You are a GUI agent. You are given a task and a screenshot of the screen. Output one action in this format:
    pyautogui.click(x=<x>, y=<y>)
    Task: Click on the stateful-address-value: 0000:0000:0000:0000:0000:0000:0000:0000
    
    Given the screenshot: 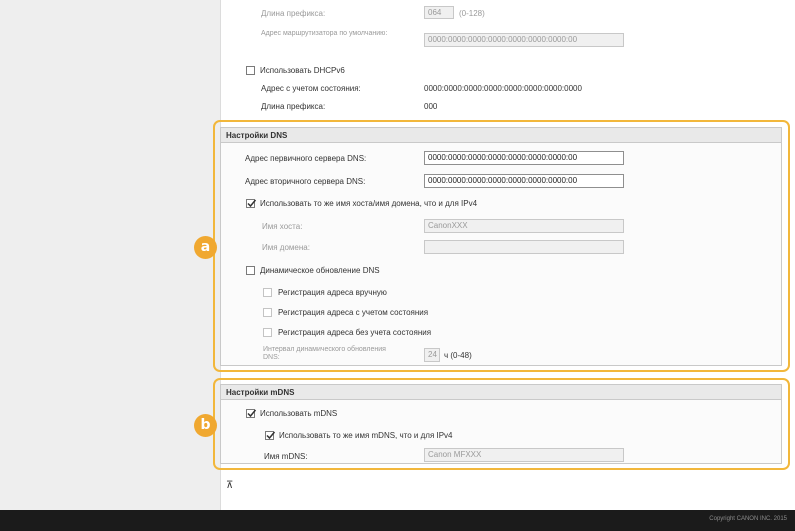 What is the action you would take?
    pyautogui.click(x=503, y=88)
    